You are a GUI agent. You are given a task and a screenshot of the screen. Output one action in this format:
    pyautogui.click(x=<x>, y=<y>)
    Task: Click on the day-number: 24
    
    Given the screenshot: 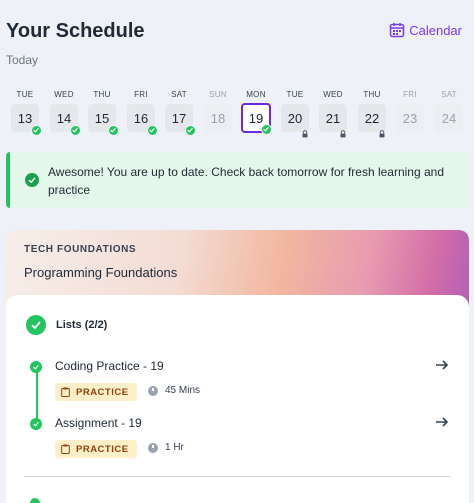 What is the action you would take?
    pyautogui.click(x=449, y=118)
    